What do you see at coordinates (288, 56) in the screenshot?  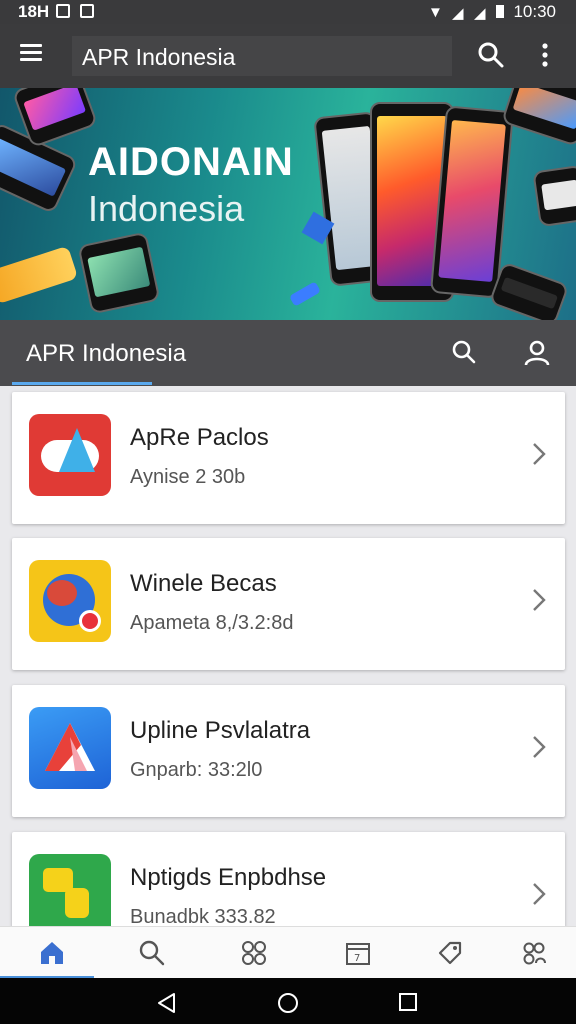 I see `app-bar: APR Indonesia` at bounding box center [288, 56].